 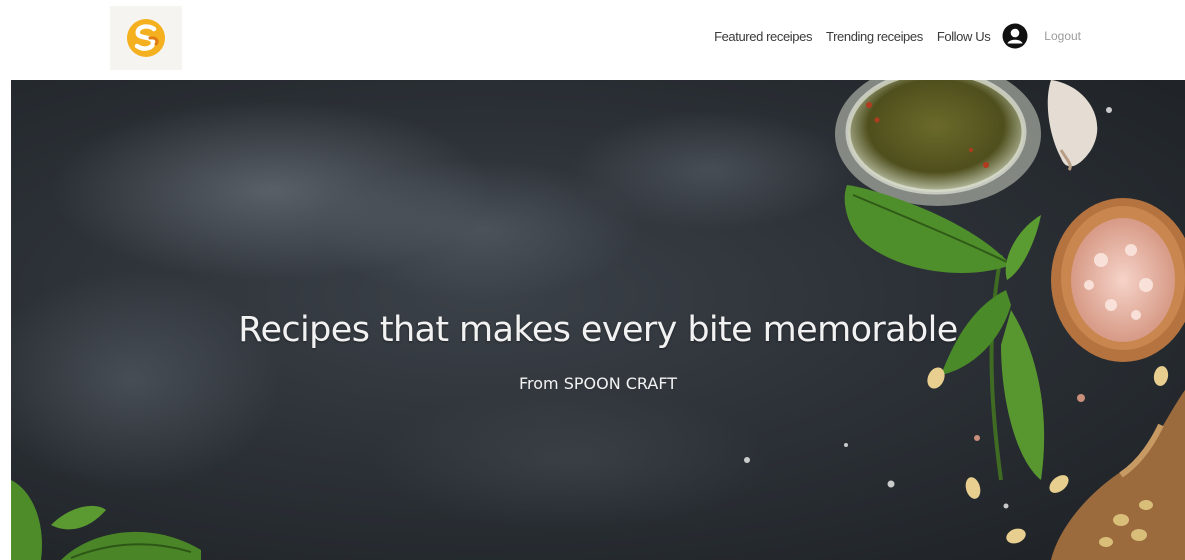 I want to click on user-avatar-icon, so click(x=1015, y=36).